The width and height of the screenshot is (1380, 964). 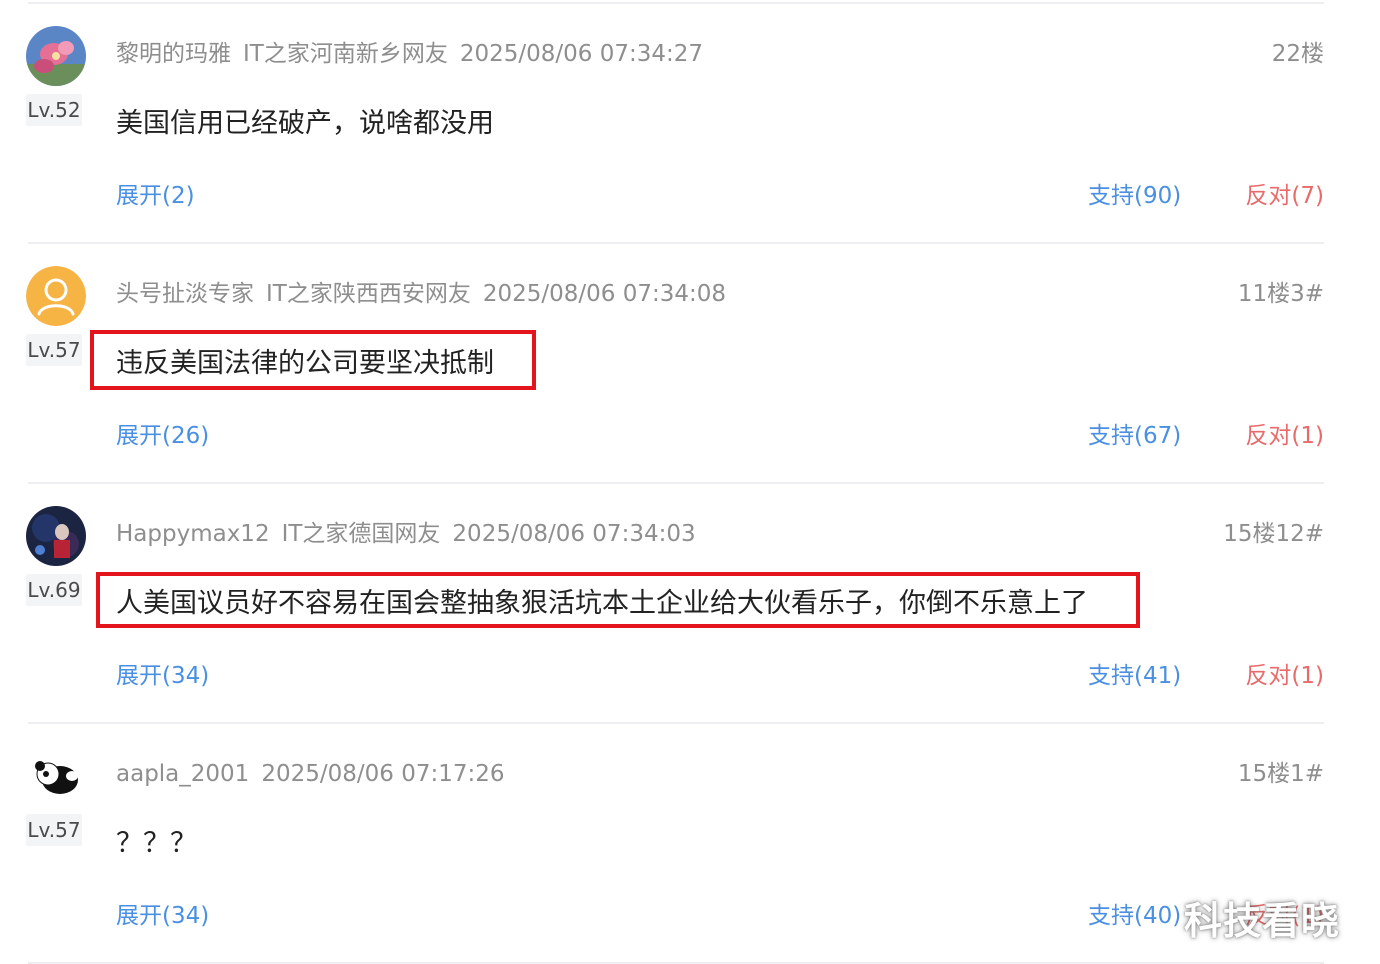 I want to click on floor-number: 11楼3#, so click(x=1280, y=294).